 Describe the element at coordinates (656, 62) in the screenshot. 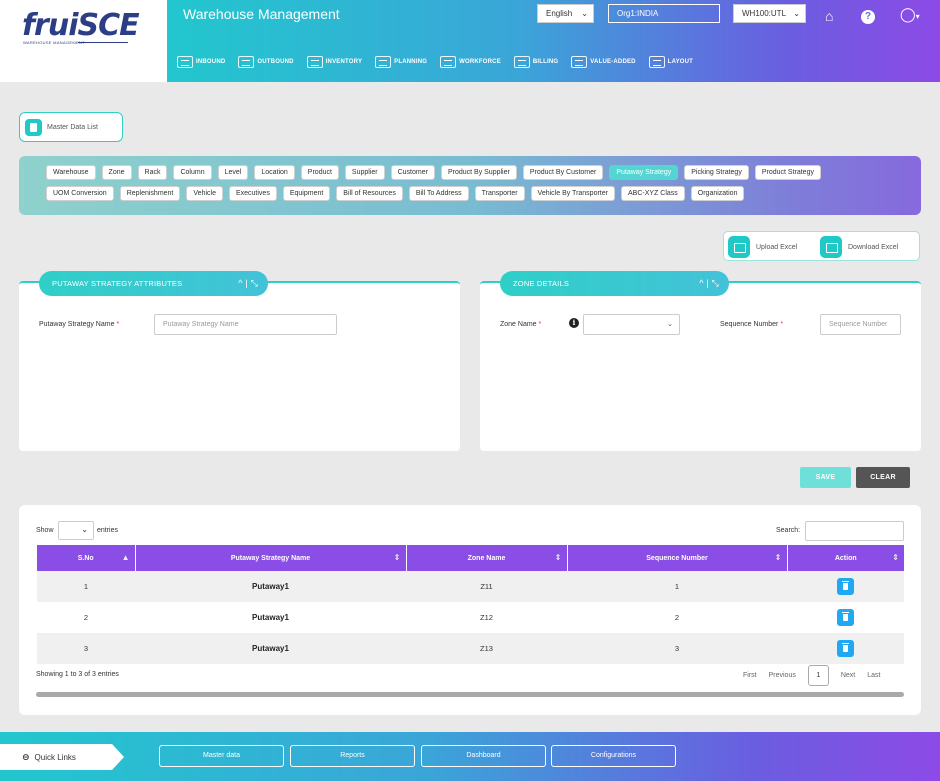

I see `layout-icon` at that location.